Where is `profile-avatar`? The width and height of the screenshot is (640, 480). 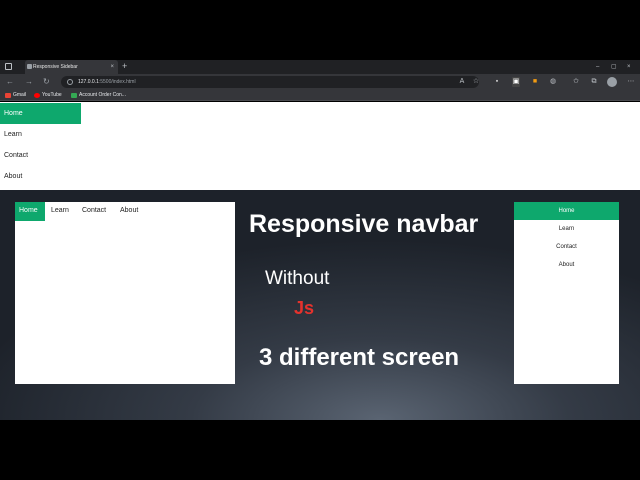 profile-avatar is located at coordinates (612, 82).